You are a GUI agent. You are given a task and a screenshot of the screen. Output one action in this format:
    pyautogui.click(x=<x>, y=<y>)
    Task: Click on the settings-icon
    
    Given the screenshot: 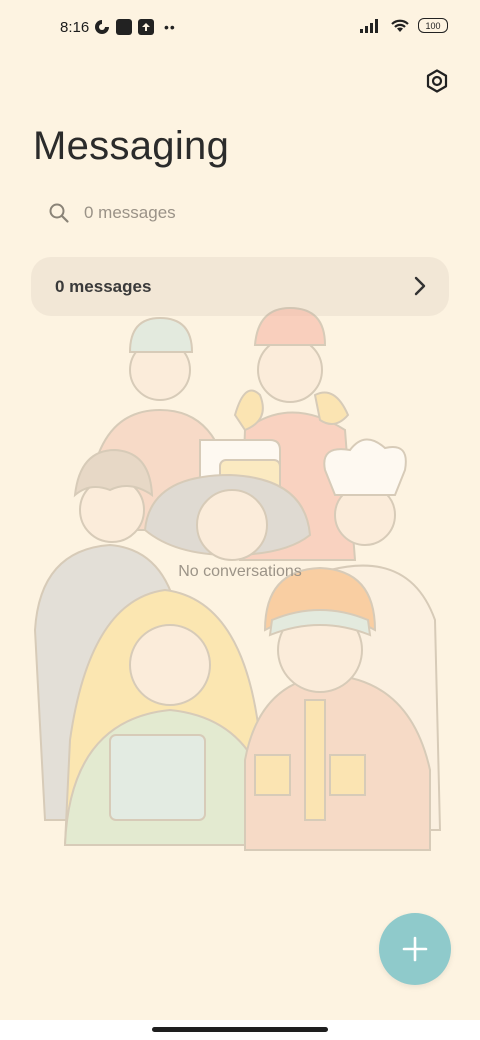 What is the action you would take?
    pyautogui.click(x=437, y=81)
    